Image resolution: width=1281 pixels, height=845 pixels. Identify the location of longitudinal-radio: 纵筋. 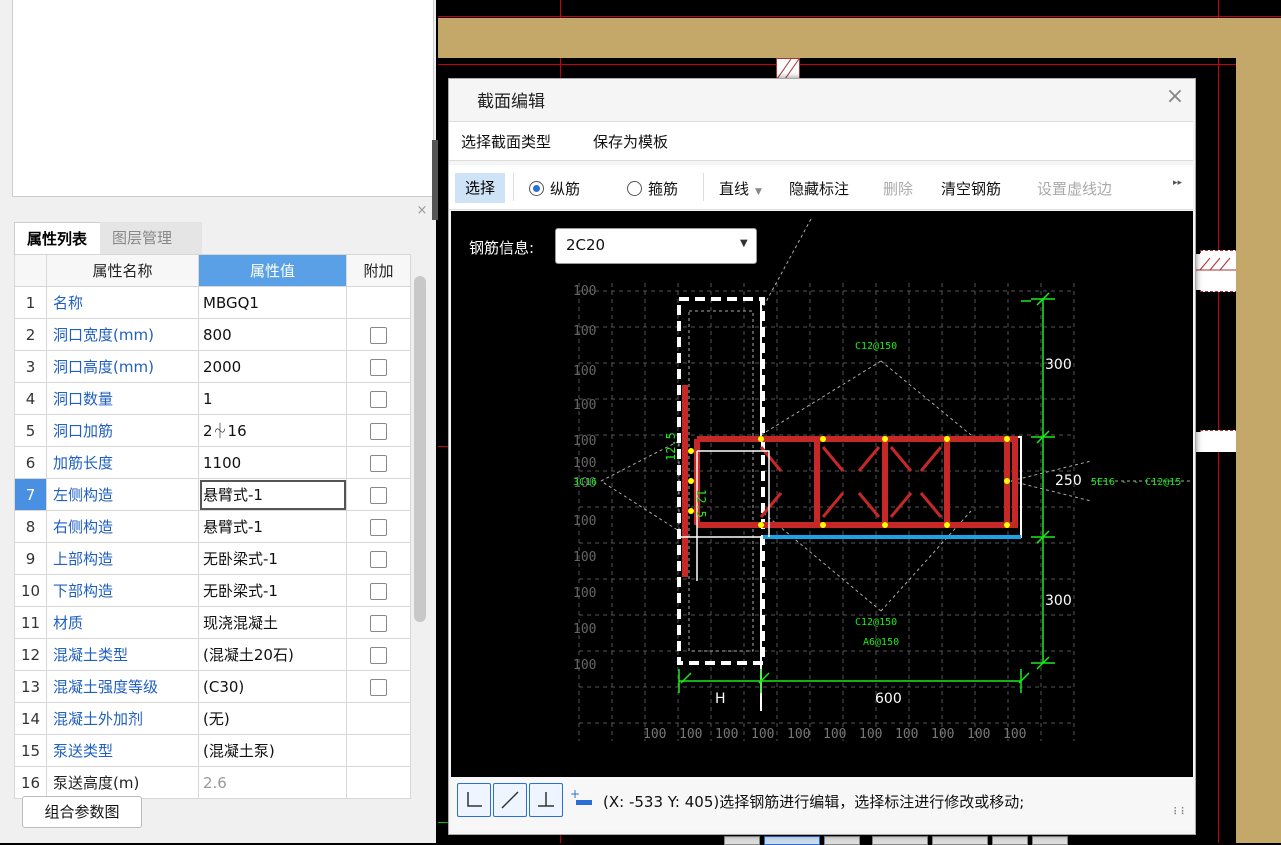
(554, 188).